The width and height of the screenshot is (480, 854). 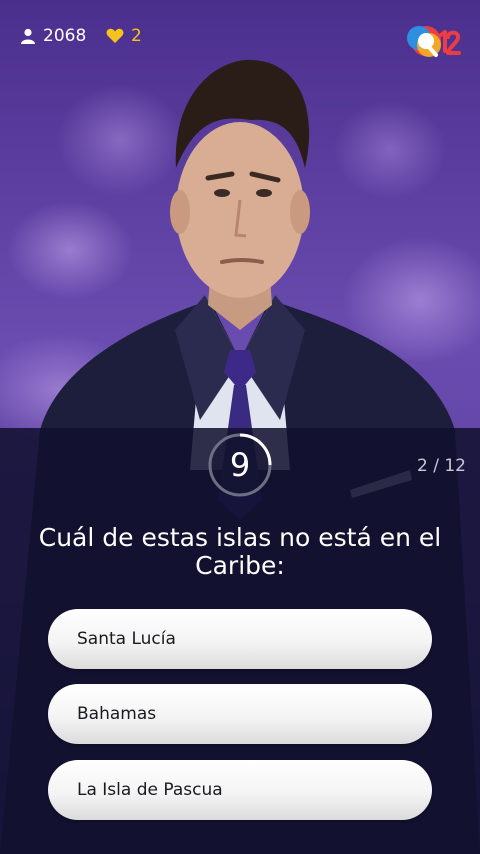 What do you see at coordinates (126, 639) in the screenshot?
I see `answer-label: Santa Lucía` at bounding box center [126, 639].